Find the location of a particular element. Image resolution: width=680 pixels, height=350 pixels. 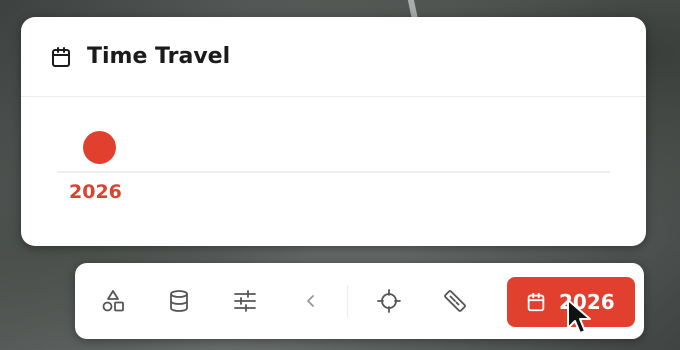

database-icon is located at coordinates (179, 301).